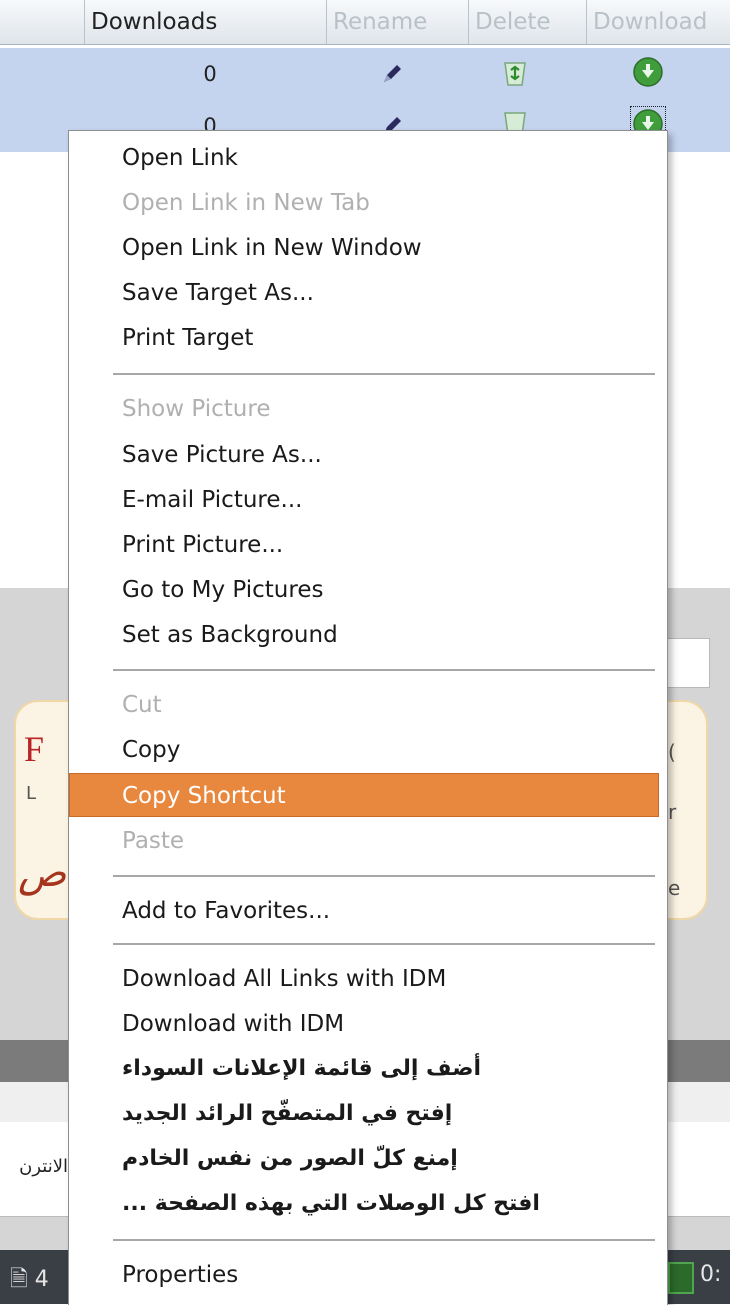  What do you see at coordinates (367, 1204) in the screenshot?
I see `menu-item-open-all-links-on-page: ... افتح كل الوصلات التي بهذه الصفحة` at bounding box center [367, 1204].